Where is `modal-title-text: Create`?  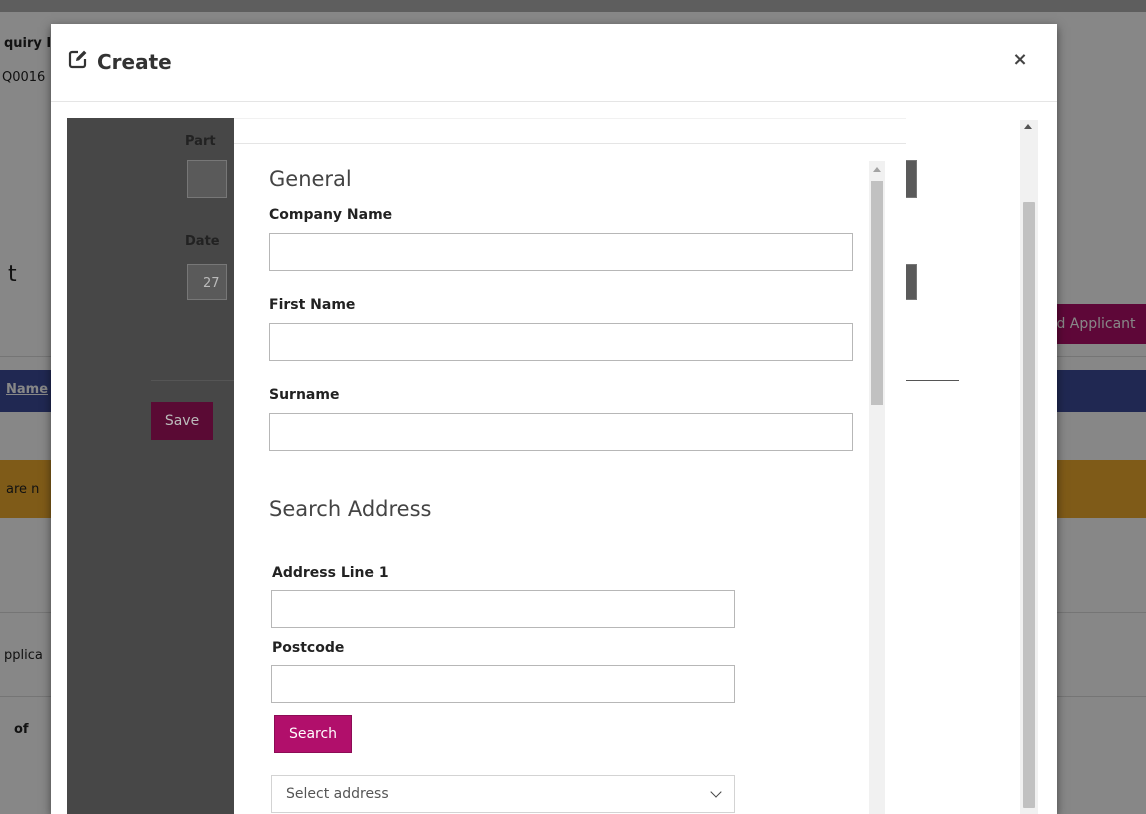 modal-title-text: Create is located at coordinates (134, 61).